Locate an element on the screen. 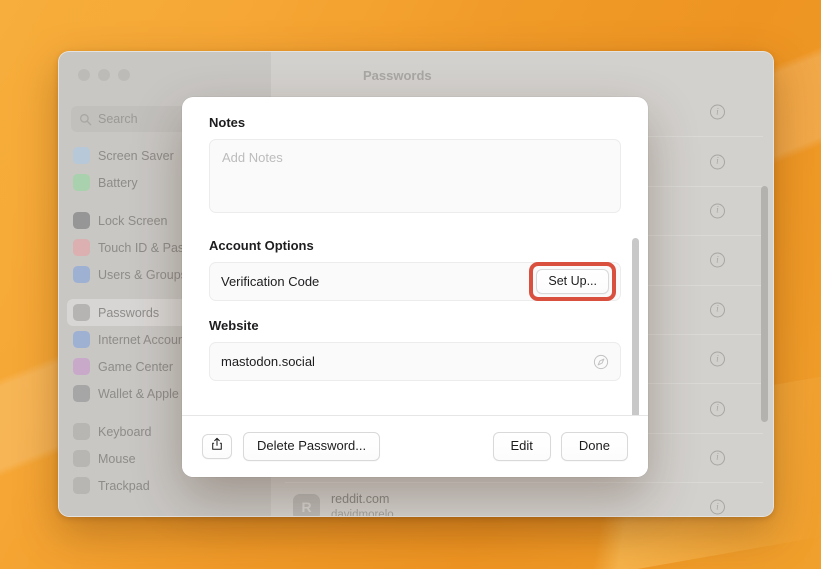 The image size is (821, 569). internet-accounts-icon is located at coordinates (81, 339).